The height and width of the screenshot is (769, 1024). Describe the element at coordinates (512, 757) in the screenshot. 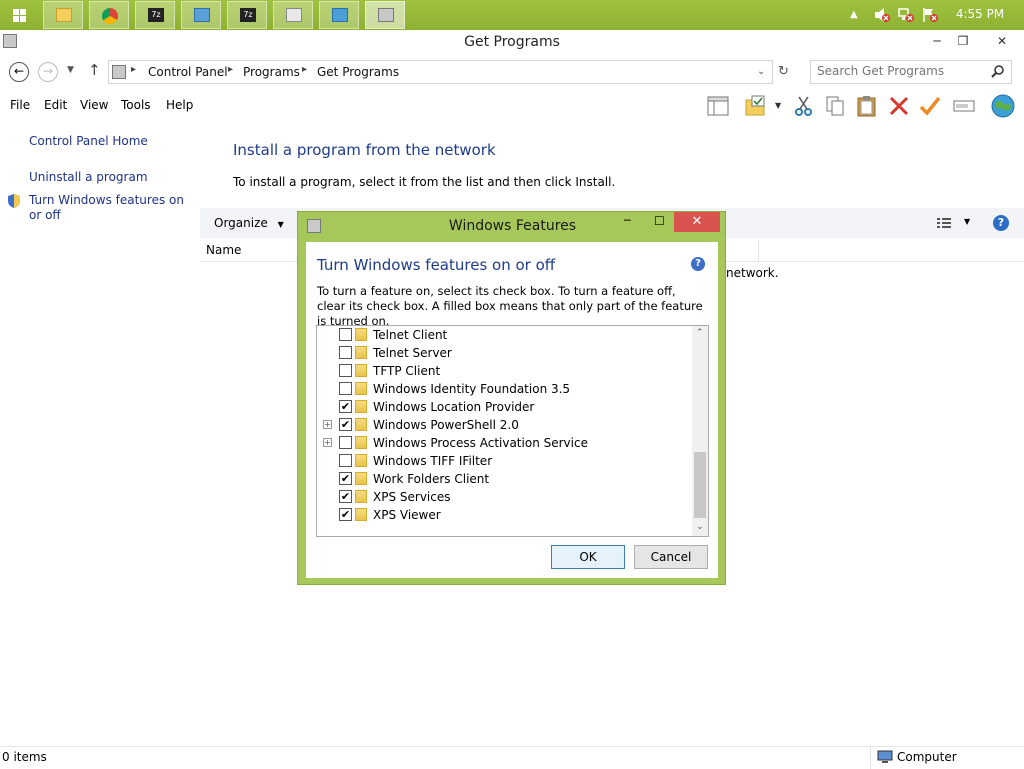

I see `status-bar: 0 items Computer` at that location.